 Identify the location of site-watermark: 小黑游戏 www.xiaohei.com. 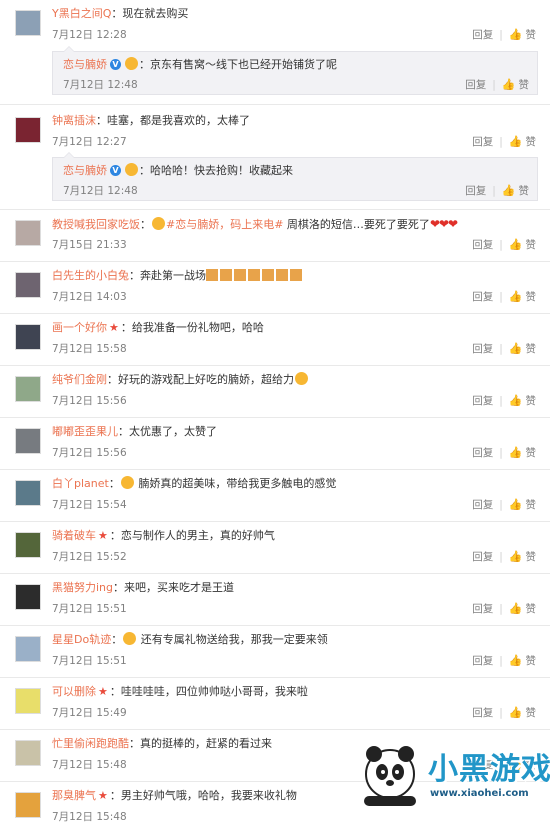
(456, 773).